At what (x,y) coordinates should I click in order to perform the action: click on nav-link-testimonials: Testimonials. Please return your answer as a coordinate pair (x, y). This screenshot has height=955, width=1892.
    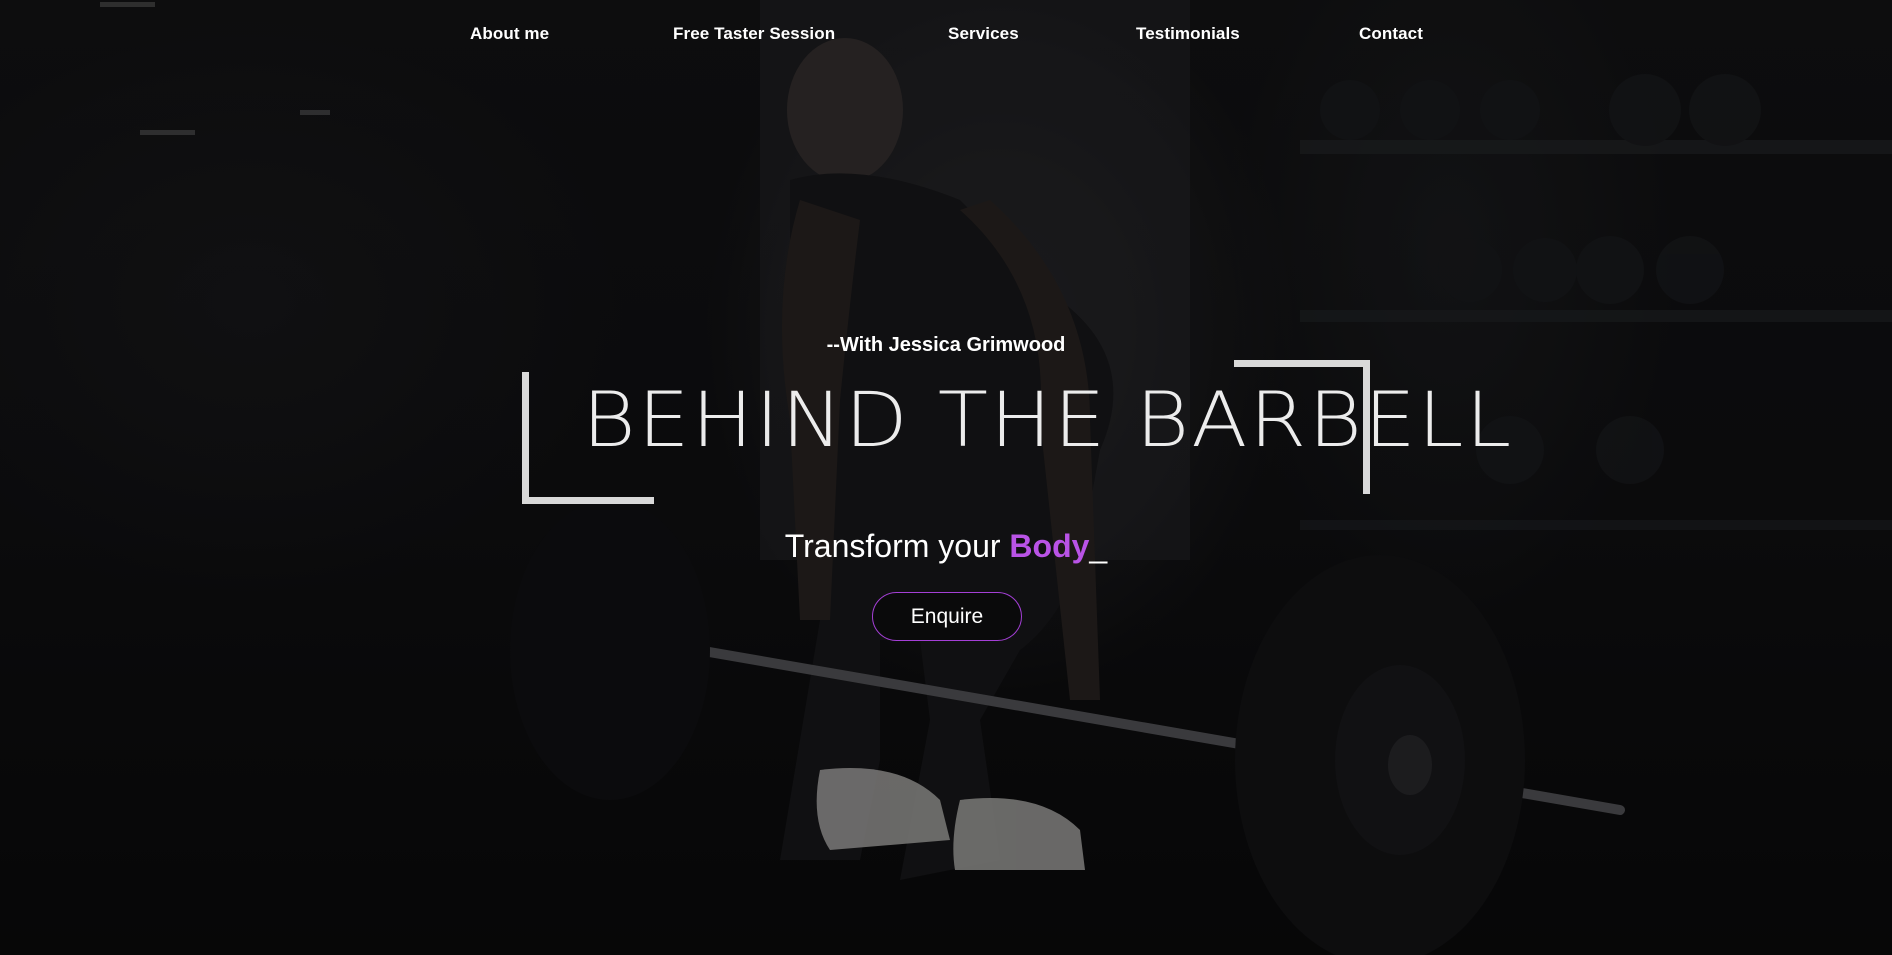
    Looking at the image, I should click on (1188, 34).